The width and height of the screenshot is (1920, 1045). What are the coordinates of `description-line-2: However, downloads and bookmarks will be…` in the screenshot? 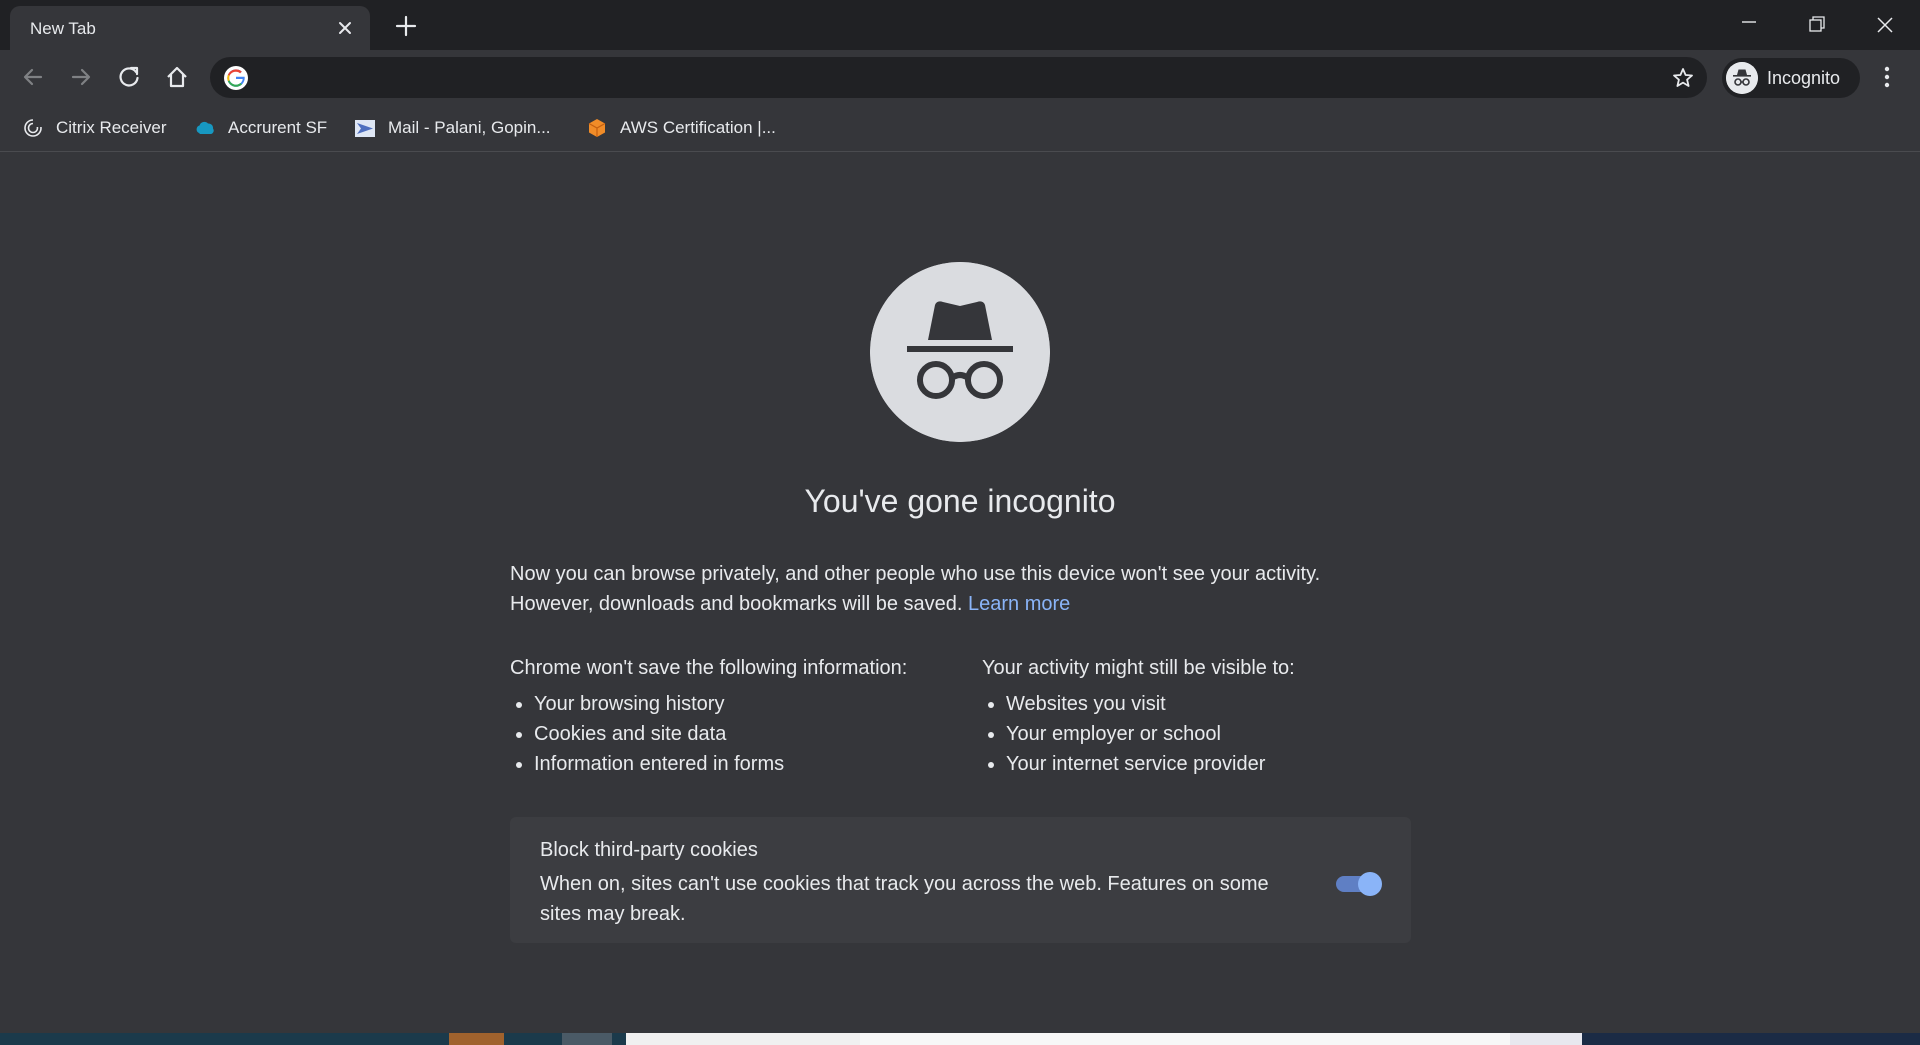 It's located at (960, 604).